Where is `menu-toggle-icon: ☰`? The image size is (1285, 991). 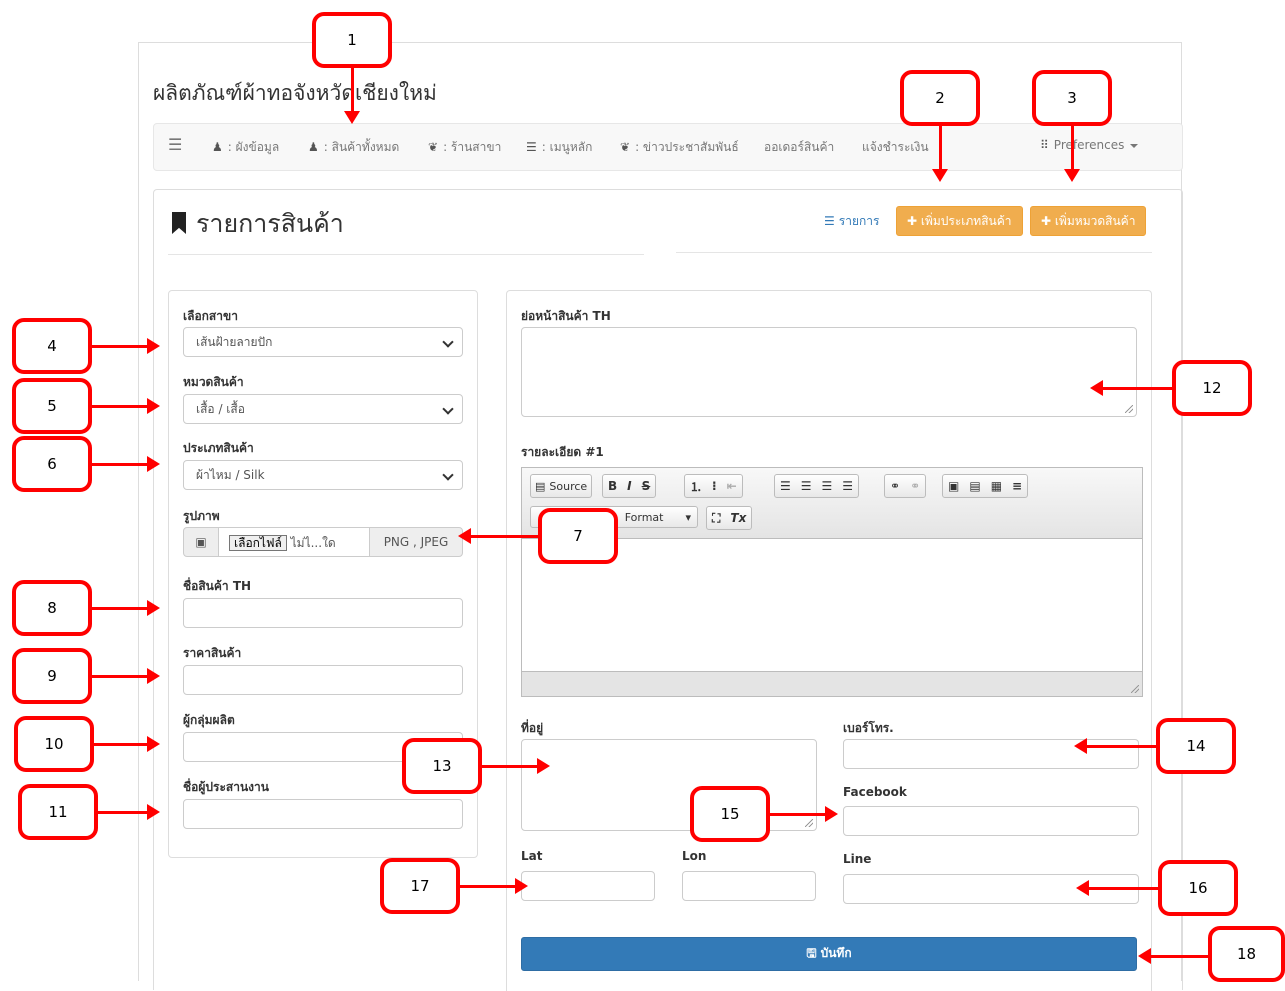
menu-toggle-icon: ☰ is located at coordinates (175, 144).